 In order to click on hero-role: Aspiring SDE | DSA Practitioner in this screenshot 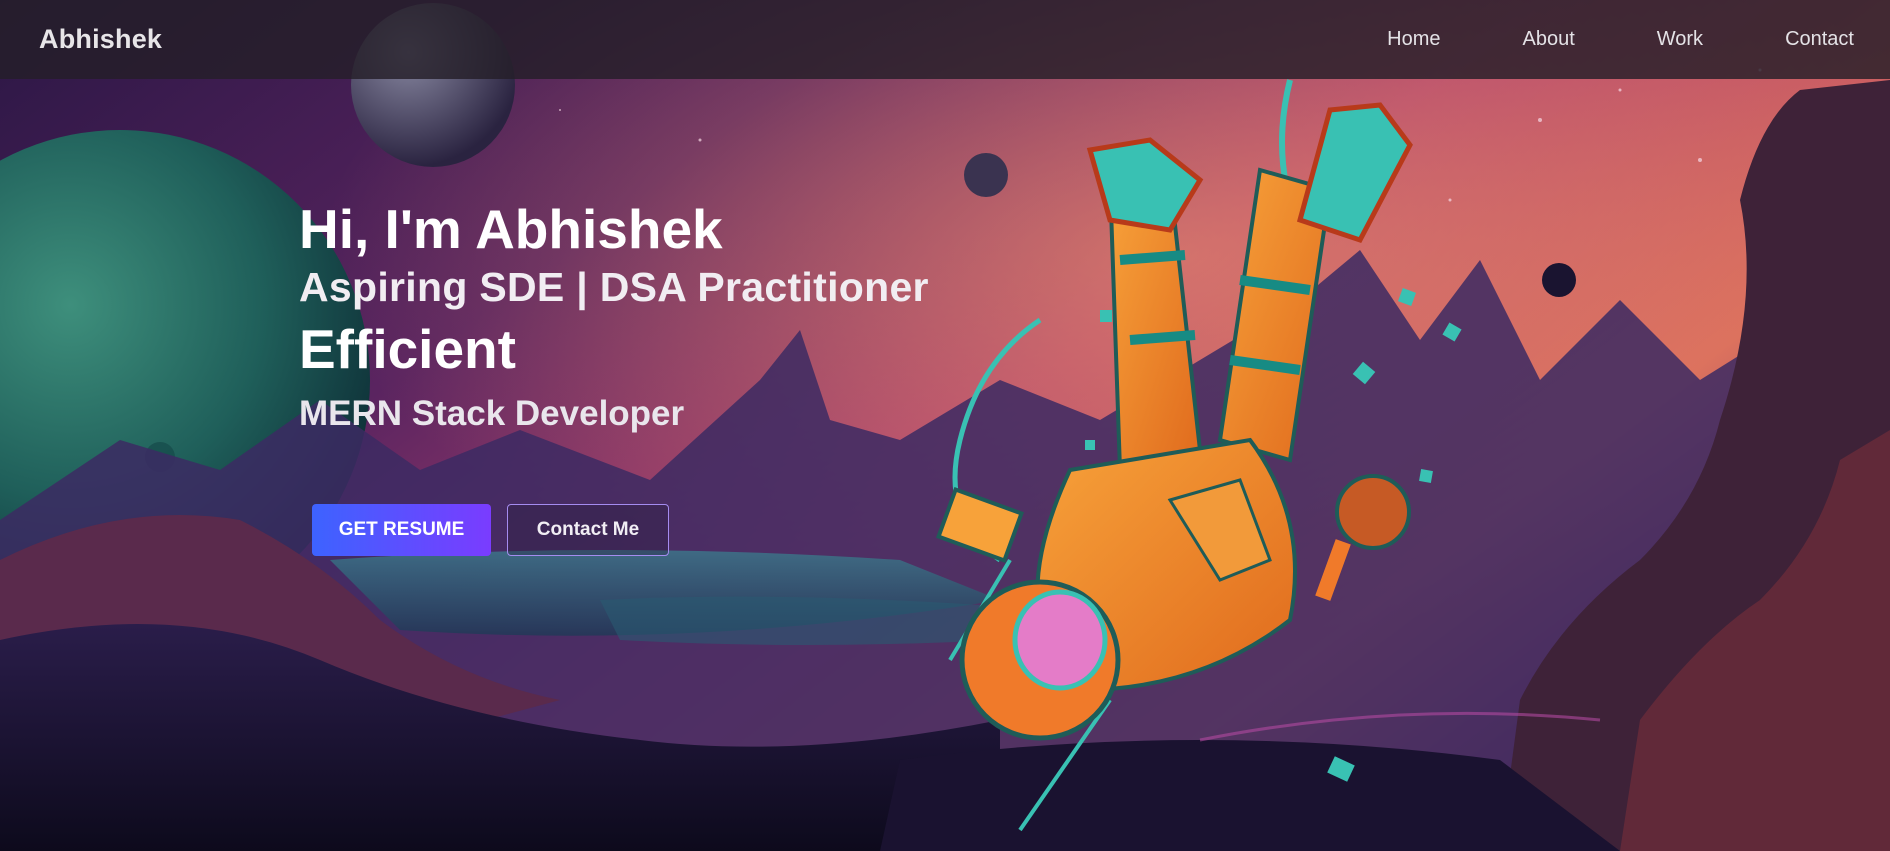, I will do `click(614, 287)`.